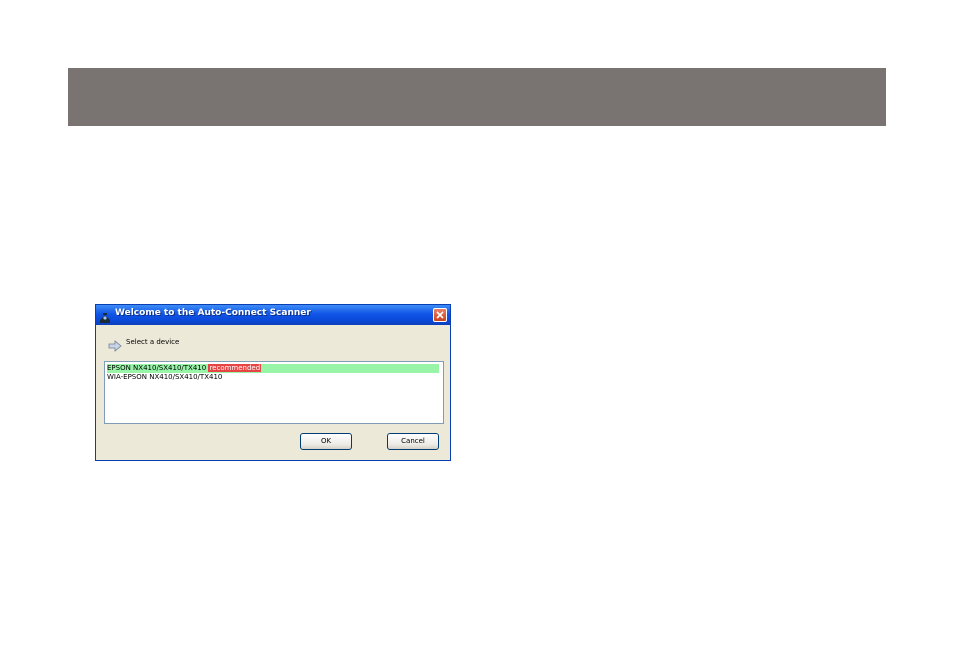 The height and width of the screenshot is (664, 954). What do you see at coordinates (326, 441) in the screenshot?
I see `ok-button: OK` at bounding box center [326, 441].